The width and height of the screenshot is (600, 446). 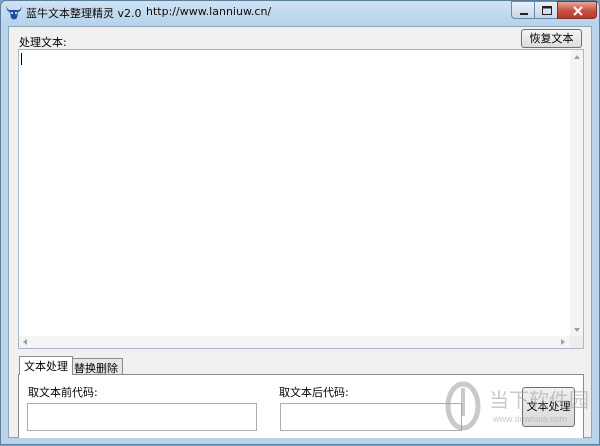 What do you see at coordinates (142, 417) in the screenshot?
I see `prefix-code-input` at bounding box center [142, 417].